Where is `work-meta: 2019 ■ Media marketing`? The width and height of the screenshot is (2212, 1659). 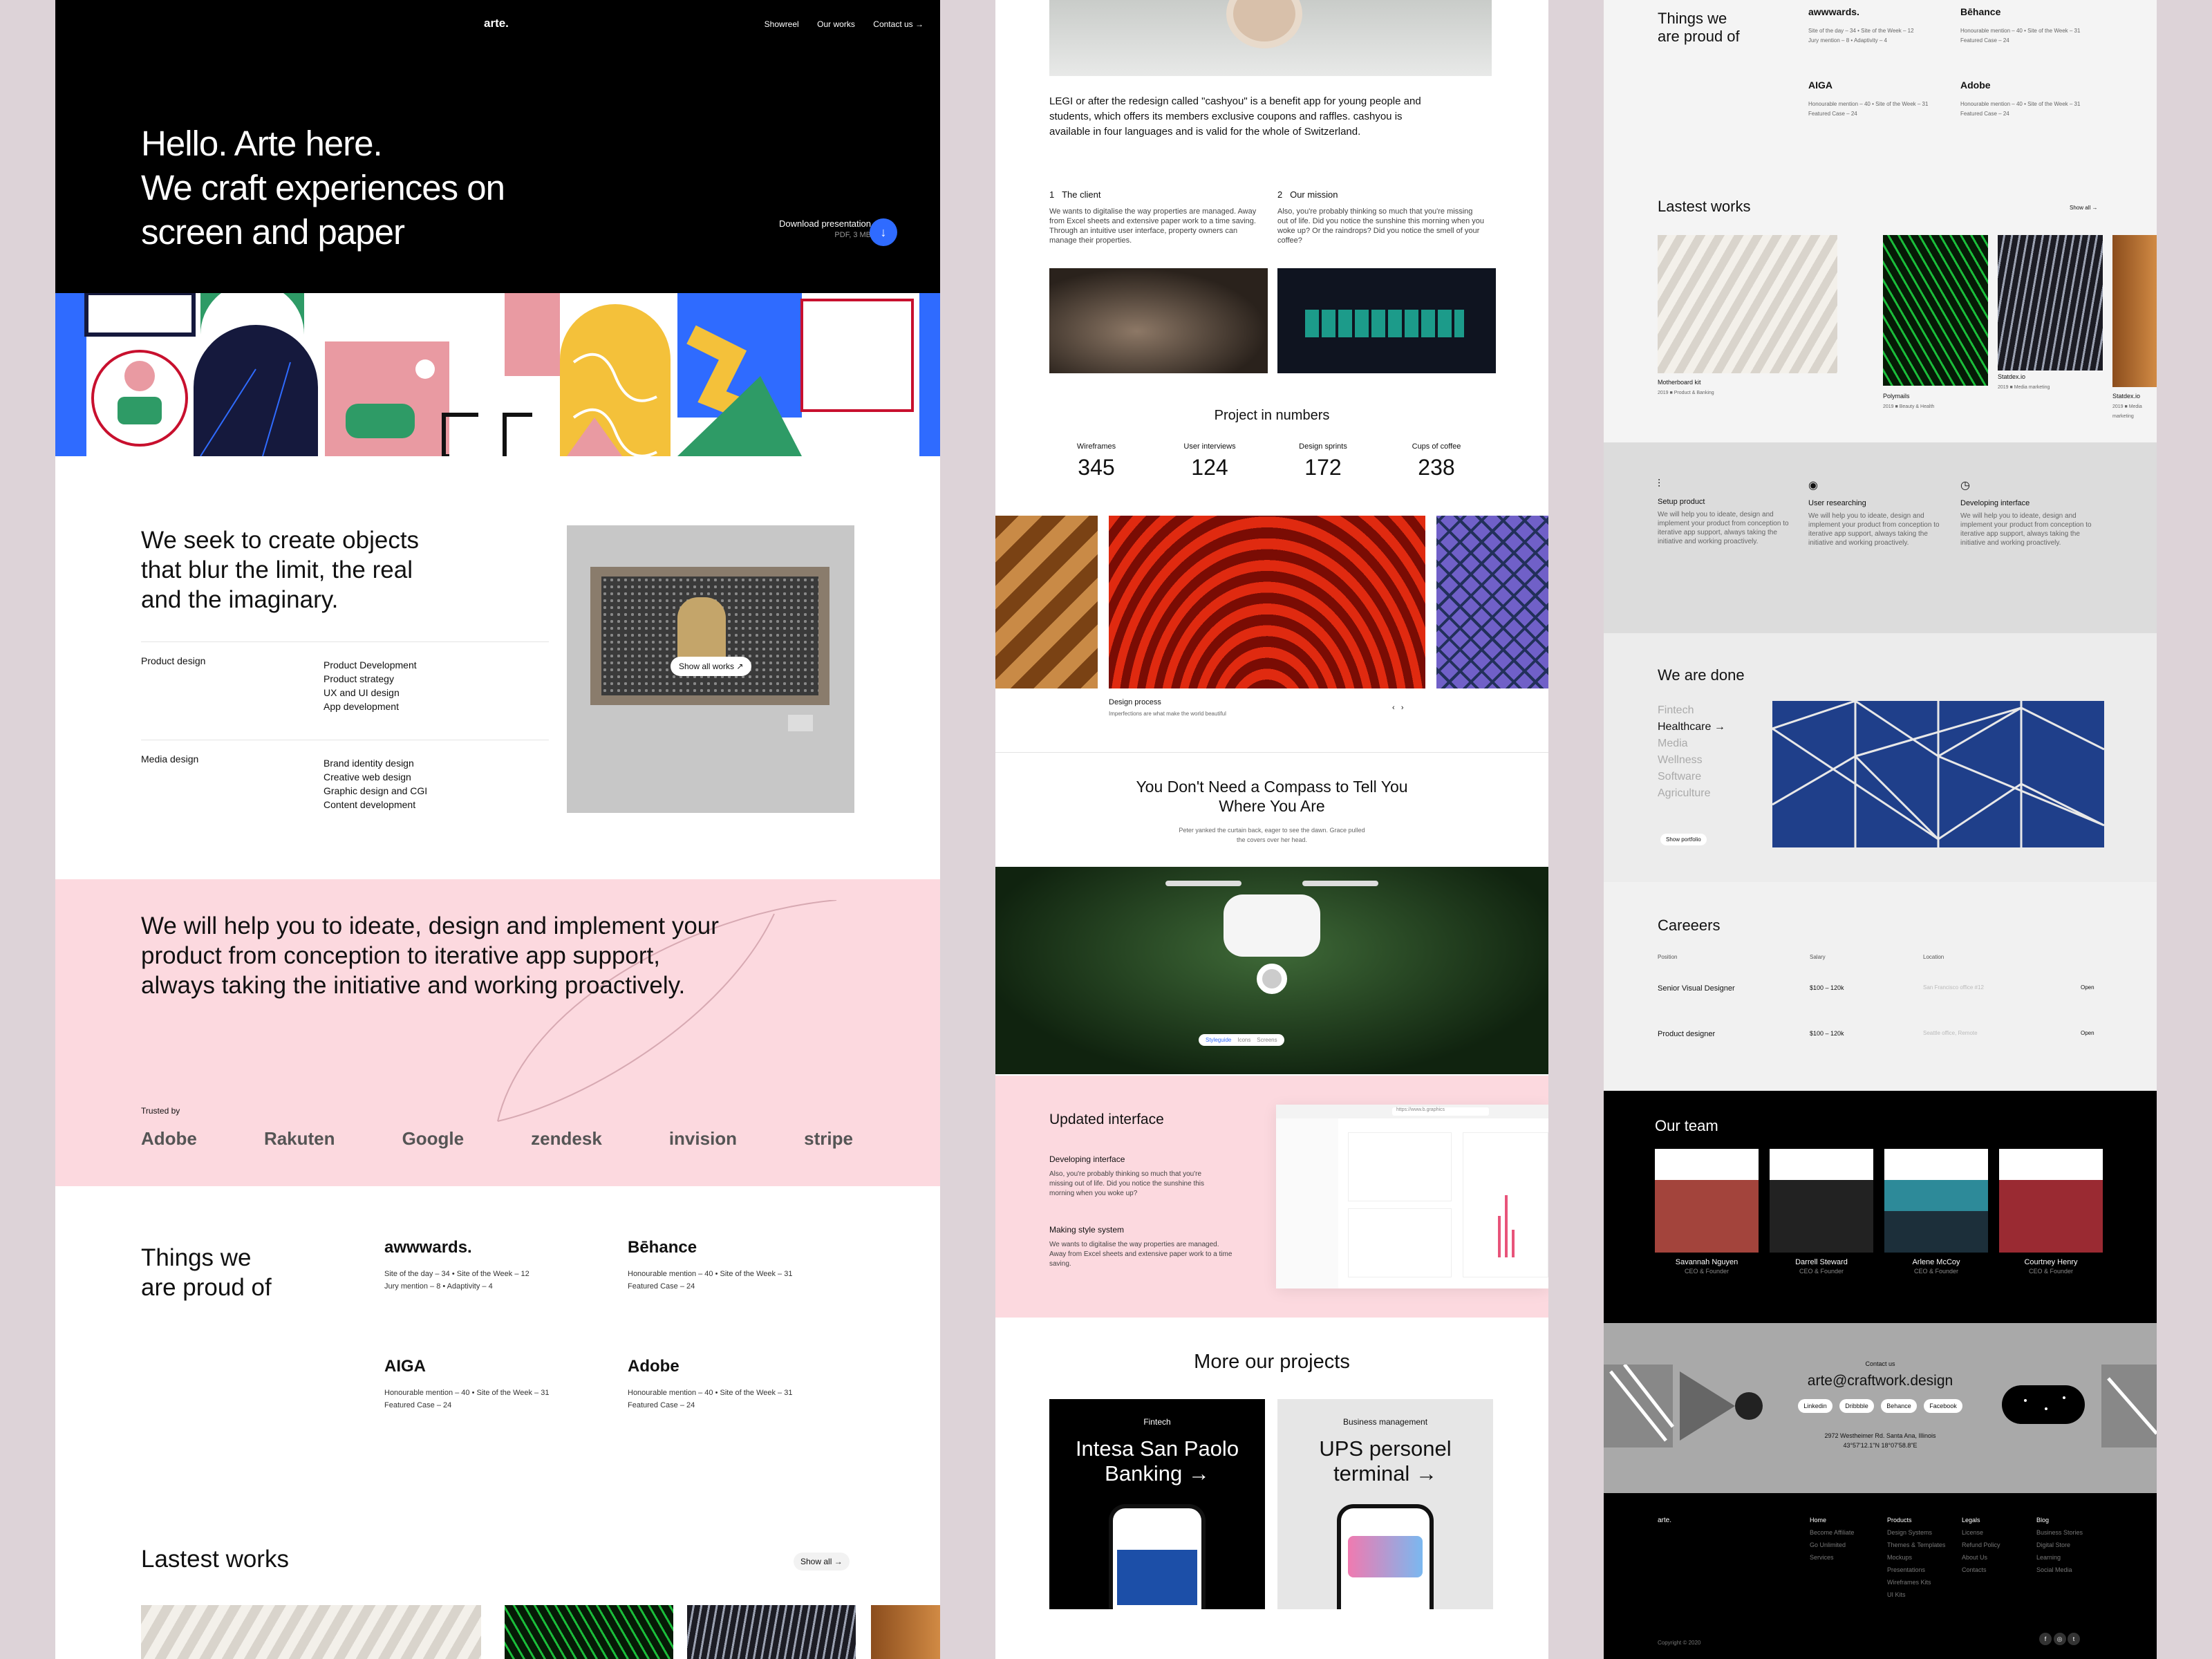 work-meta: 2019 ■ Media marketing is located at coordinates (2127, 412).